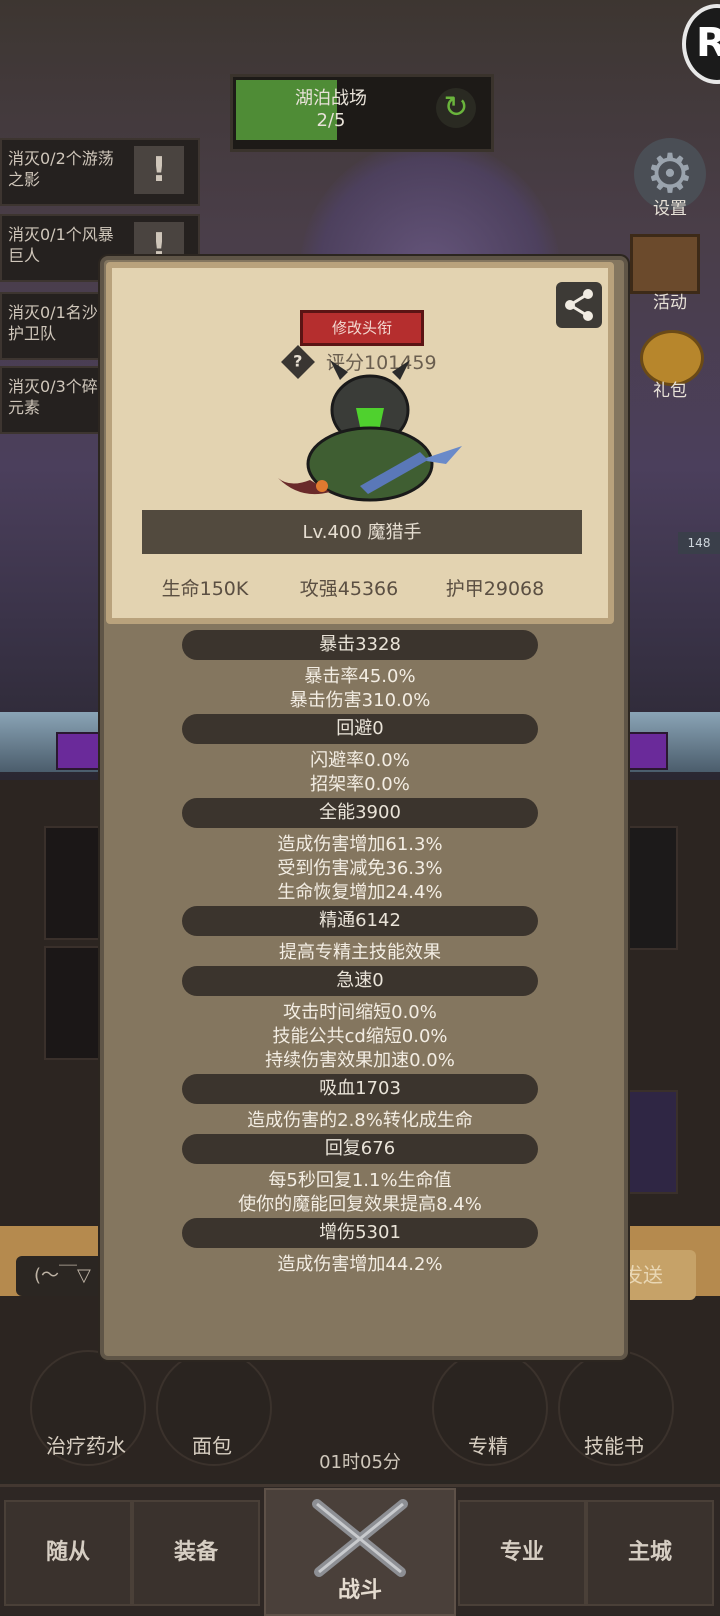 This screenshot has height=1616, width=720. I want to click on nav-profession: 专业, so click(522, 1553).